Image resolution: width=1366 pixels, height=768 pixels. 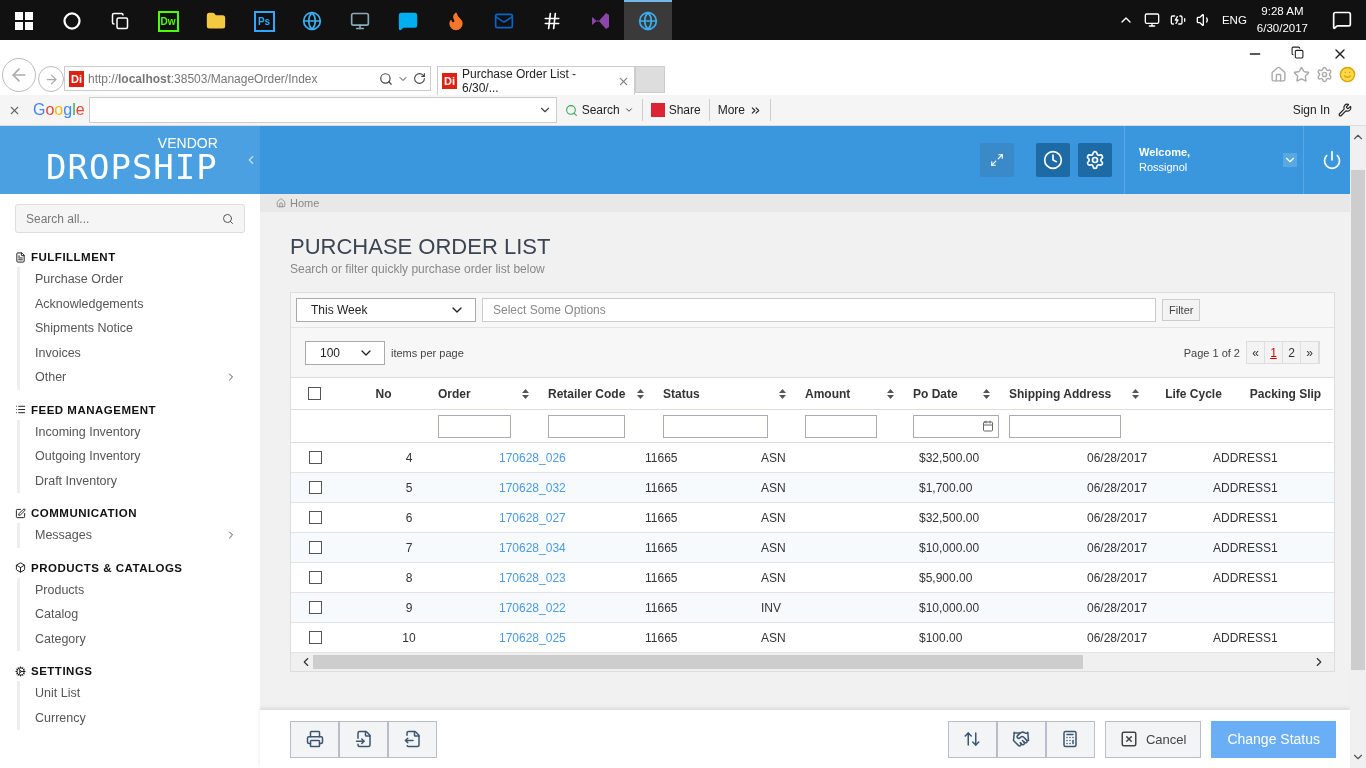 What do you see at coordinates (427, 352) in the screenshot?
I see `per-page-label: items per page` at bounding box center [427, 352].